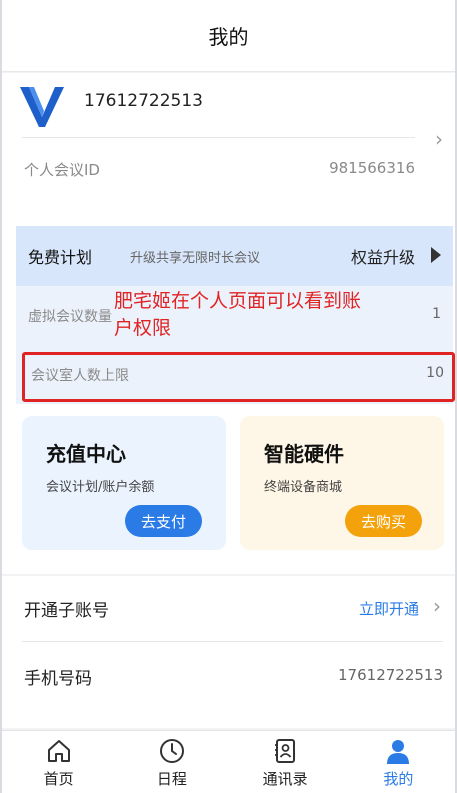 This screenshot has width=457, height=793. Describe the element at coordinates (60, 257) in the screenshot. I see `plan-name: 免费计划` at that location.